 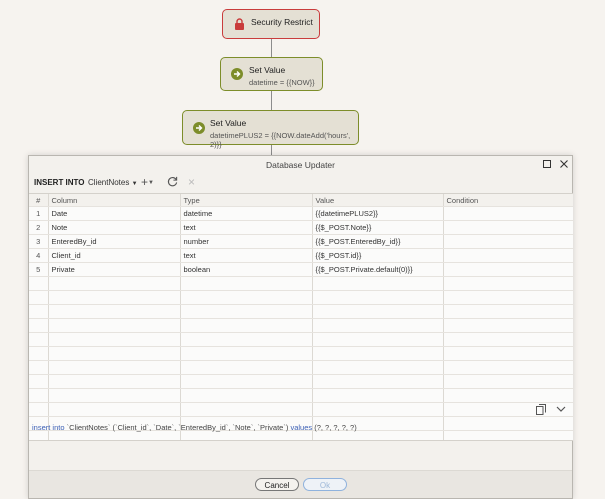 I want to click on refresh-icon, so click(x=172, y=182).